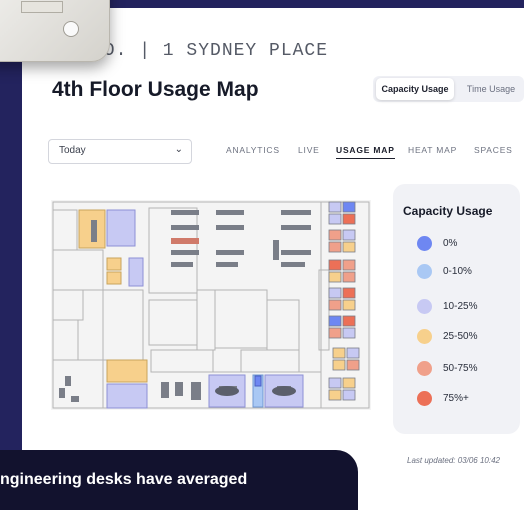 This screenshot has width=524, height=510. What do you see at coordinates (457, 271) in the screenshot?
I see `legend-label: 0-10%` at bounding box center [457, 271].